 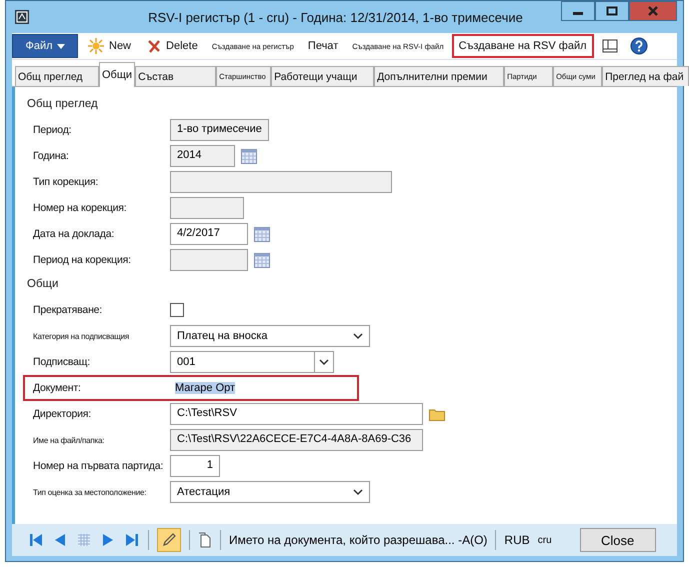 What do you see at coordinates (117, 74) in the screenshot?
I see `tab: Общи` at bounding box center [117, 74].